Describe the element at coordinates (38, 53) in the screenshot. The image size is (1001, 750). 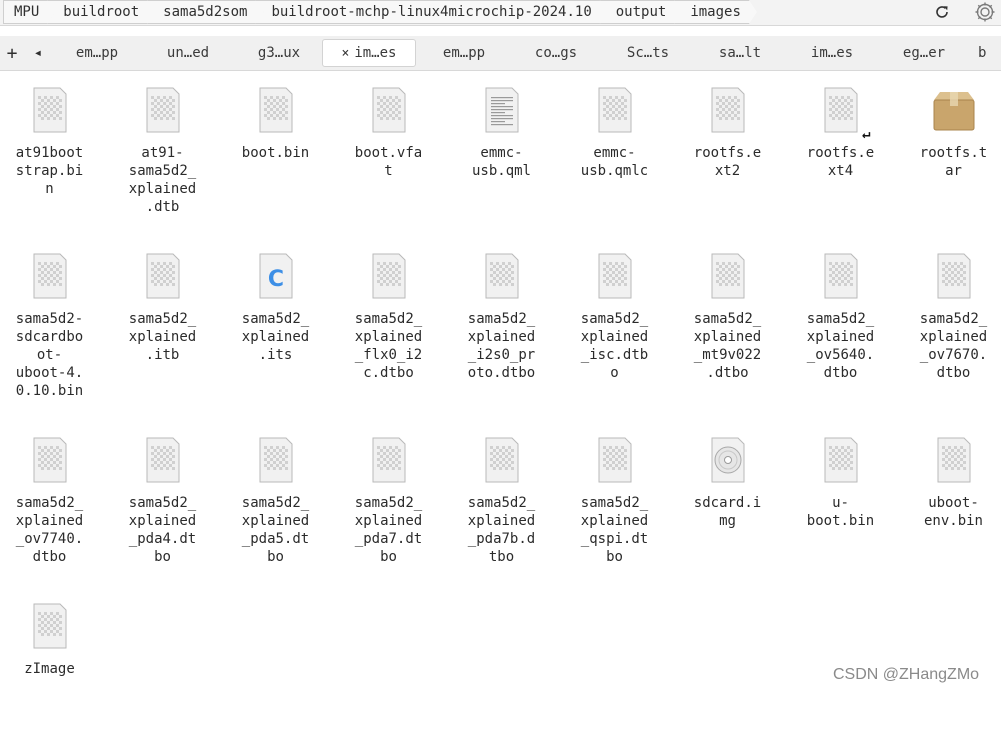
I see `tab-scroll-left-button: ◂` at that location.